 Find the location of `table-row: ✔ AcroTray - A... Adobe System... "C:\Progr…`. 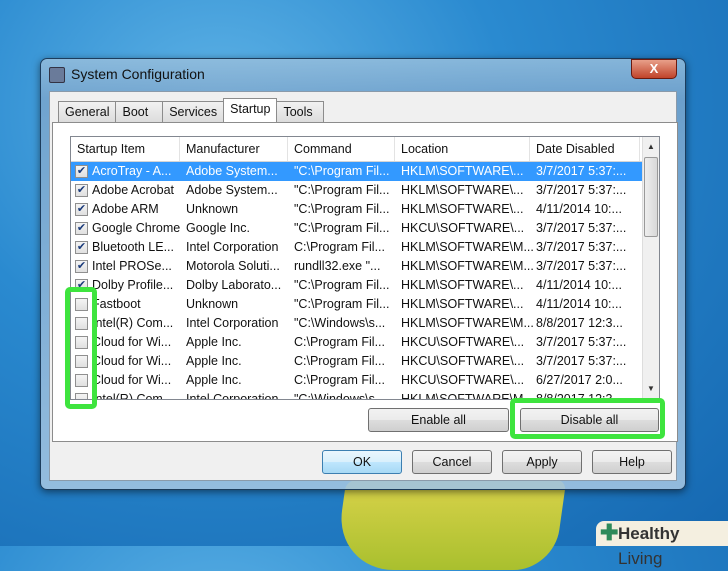

table-row: ✔ AcroTray - A... Adobe System... "C:\Progr… is located at coordinates (365, 171).